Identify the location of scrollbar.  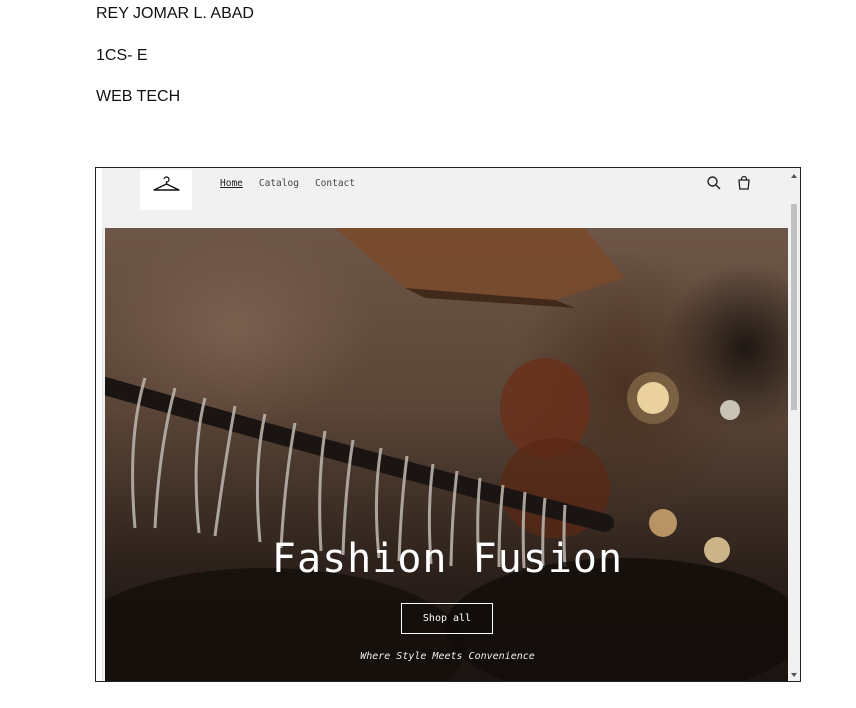
(794, 424).